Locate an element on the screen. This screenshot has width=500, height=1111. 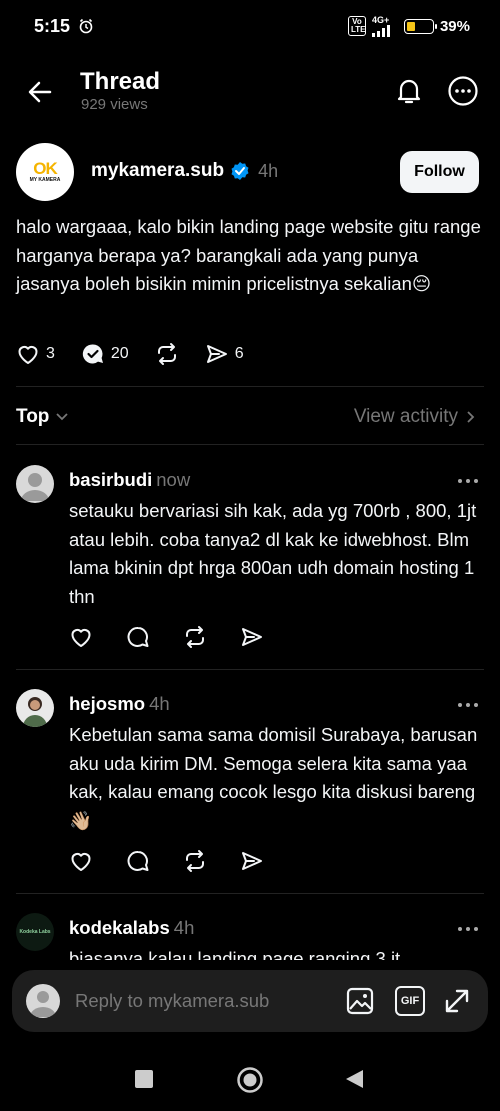
avatar-logo: OK is located at coordinates (45, 168).